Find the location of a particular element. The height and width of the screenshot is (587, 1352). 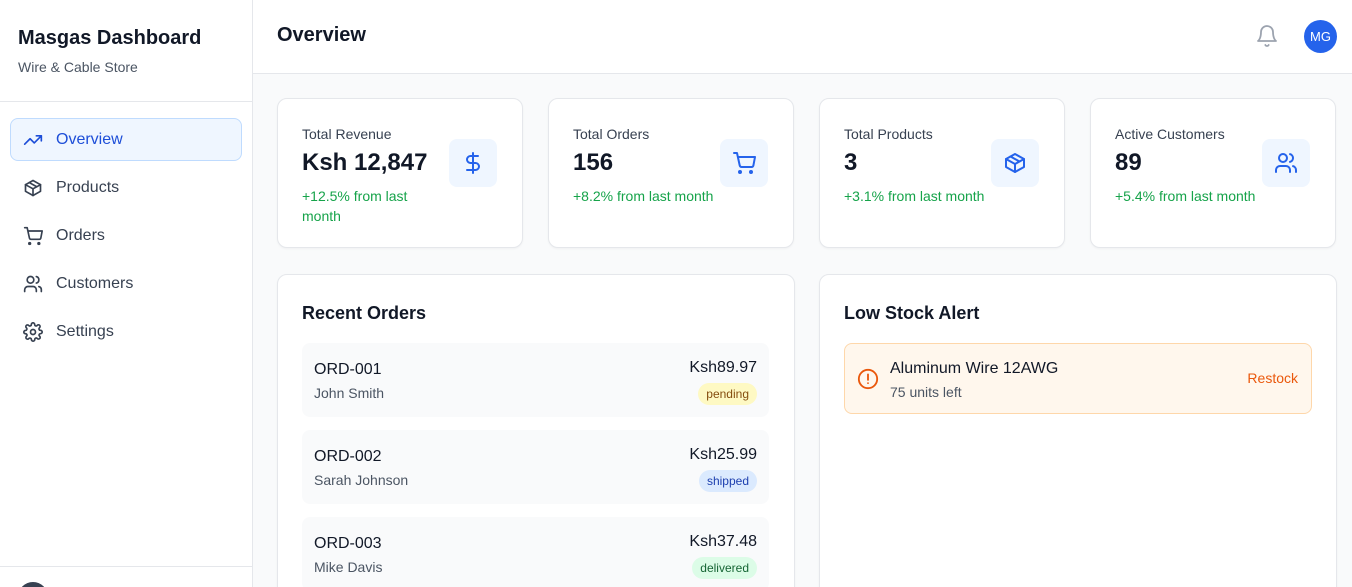

status-badge: delivered is located at coordinates (724, 568).